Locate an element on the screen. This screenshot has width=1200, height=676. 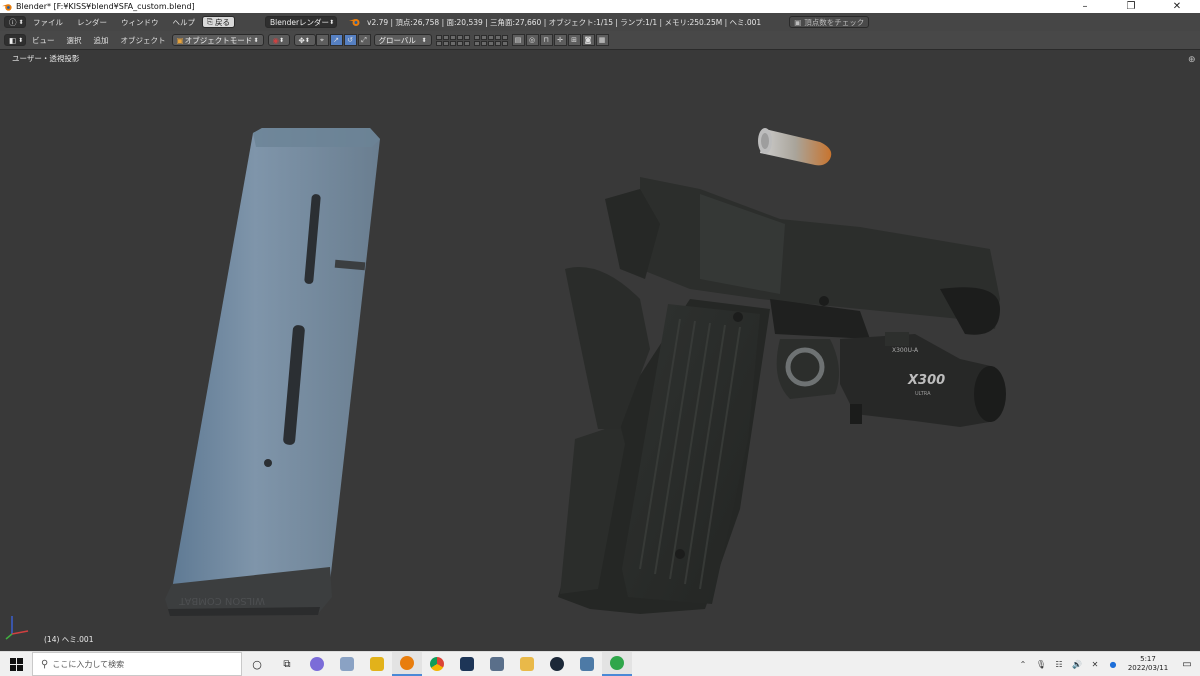
start-button is located at coordinates (16, 664).